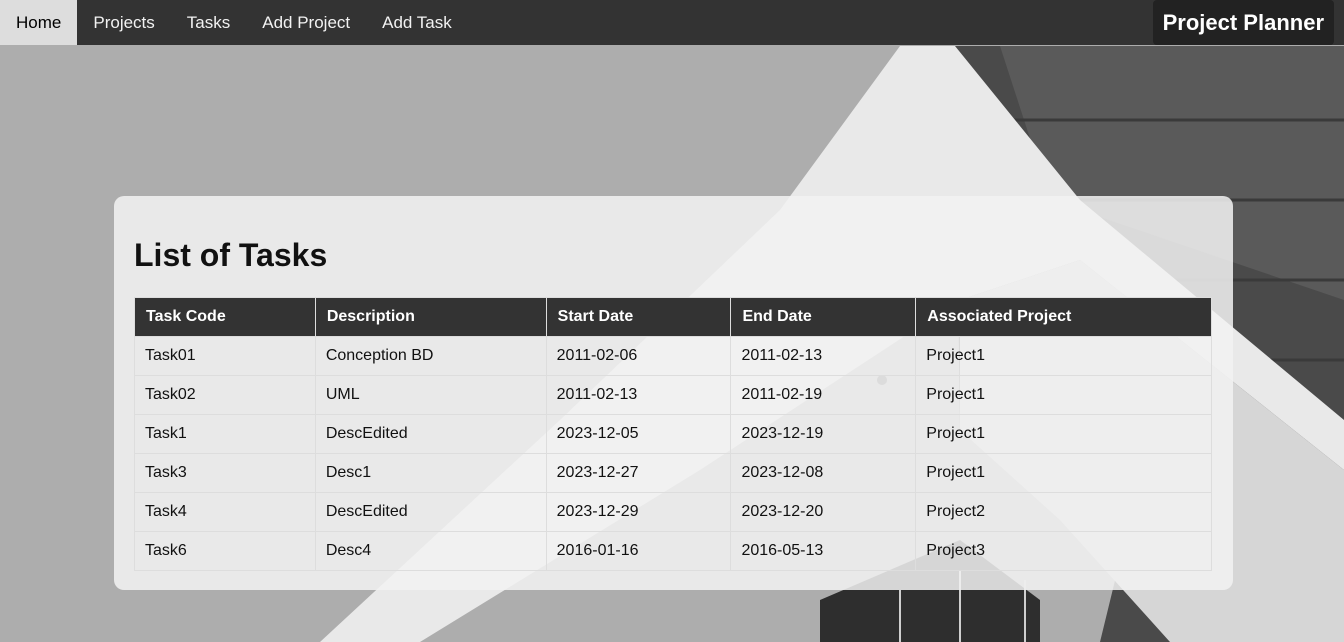  Describe the element at coordinates (638, 551) in the screenshot. I see `cell-start-date: 2016-01-16` at that location.